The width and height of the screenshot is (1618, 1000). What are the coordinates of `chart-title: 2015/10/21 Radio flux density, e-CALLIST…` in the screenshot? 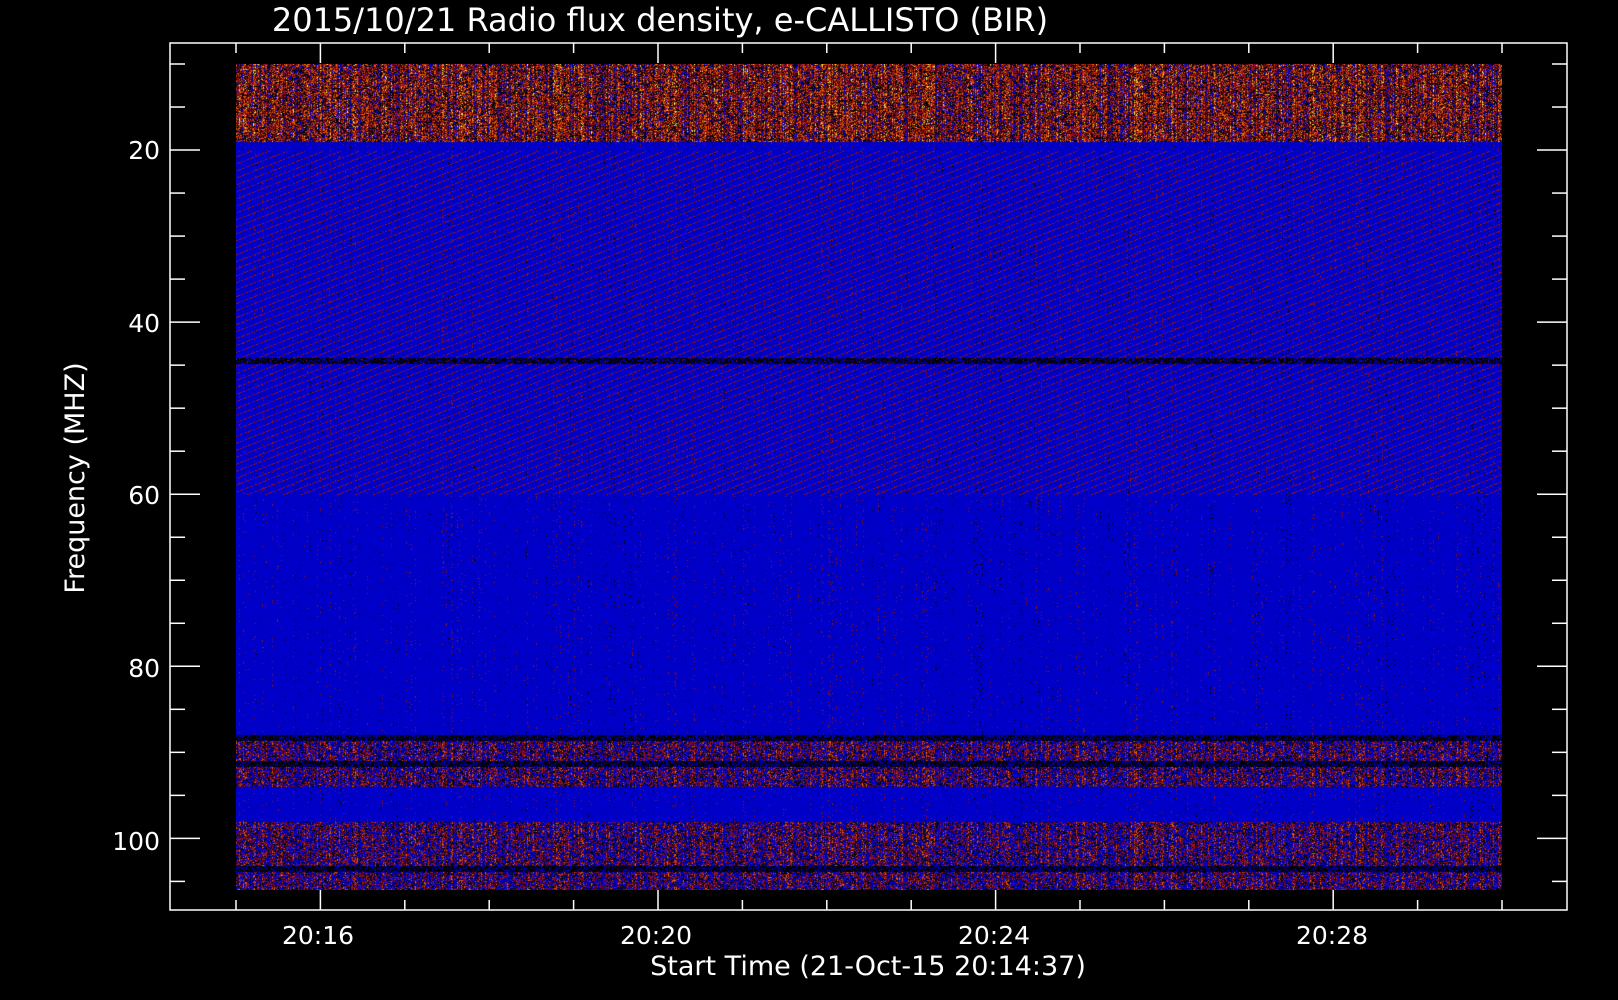 It's located at (660, 20).